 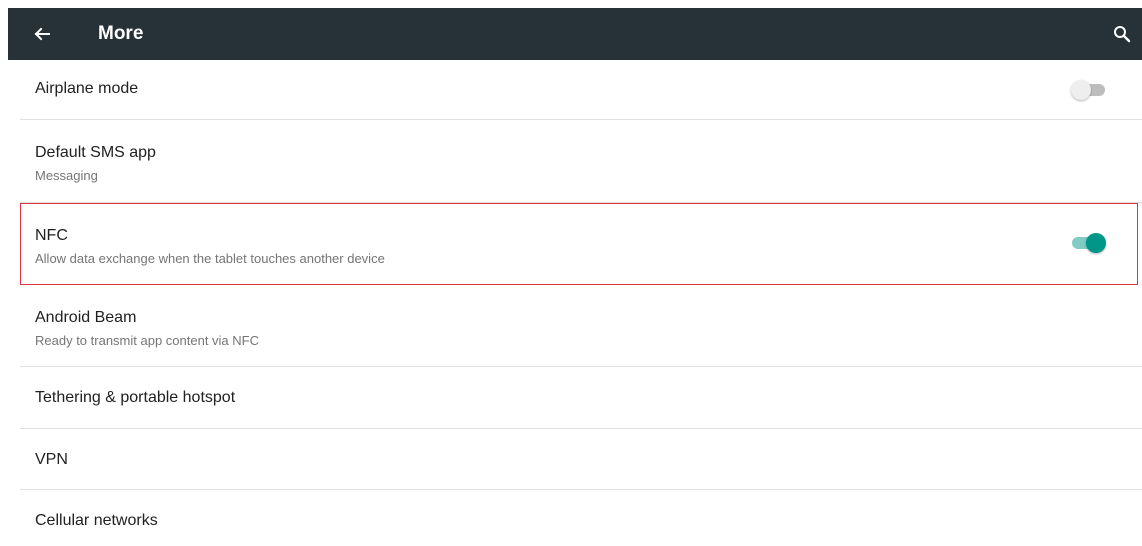 I want to click on setting-title: Tethering & portable hotspot, so click(x=135, y=397).